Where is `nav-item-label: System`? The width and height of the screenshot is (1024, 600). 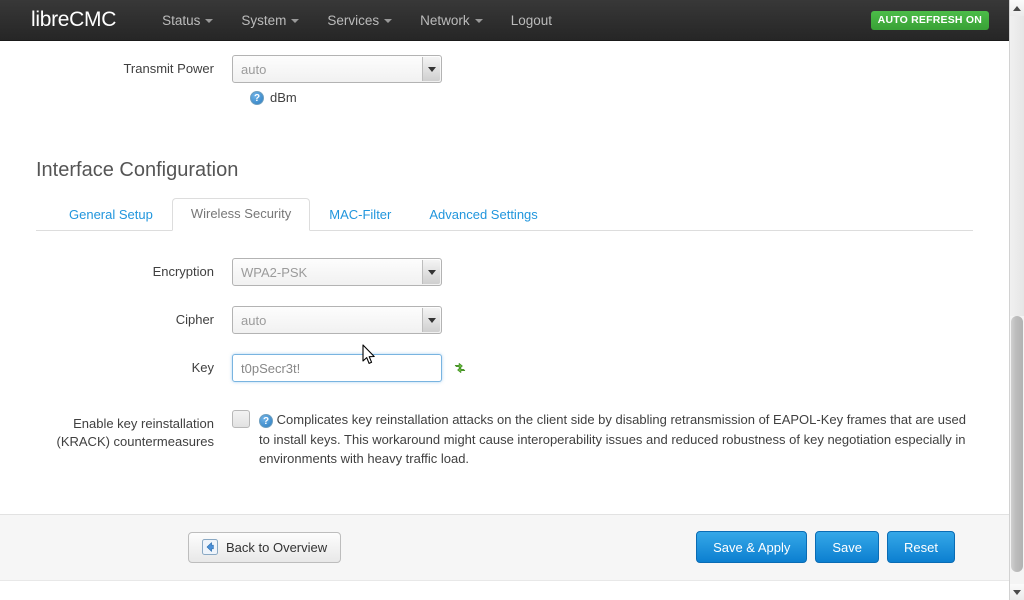 nav-item-label: System is located at coordinates (264, 20).